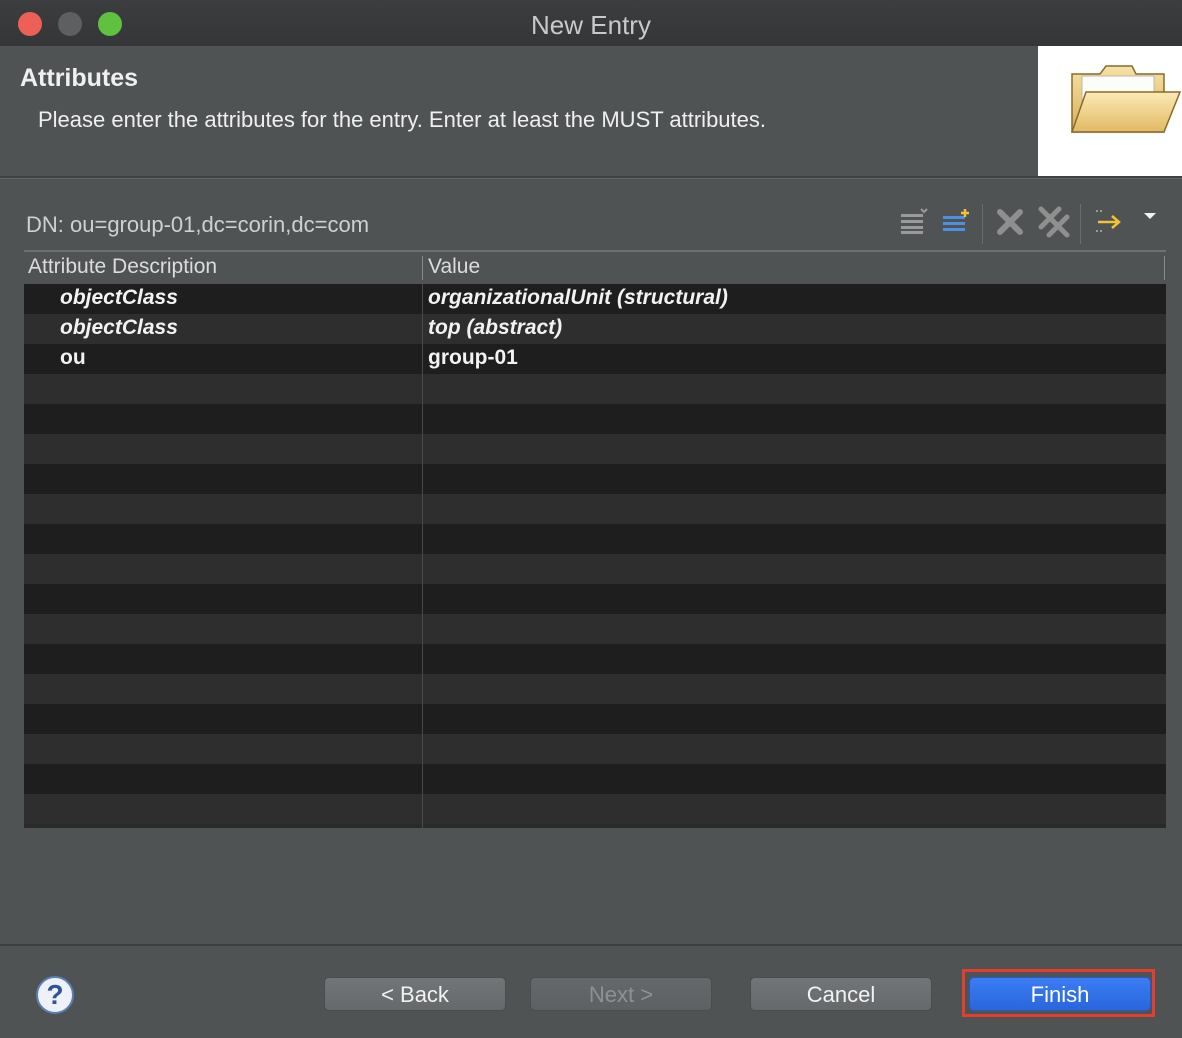 The image size is (1182, 1038). I want to click on new-attribute-button, so click(956, 222).